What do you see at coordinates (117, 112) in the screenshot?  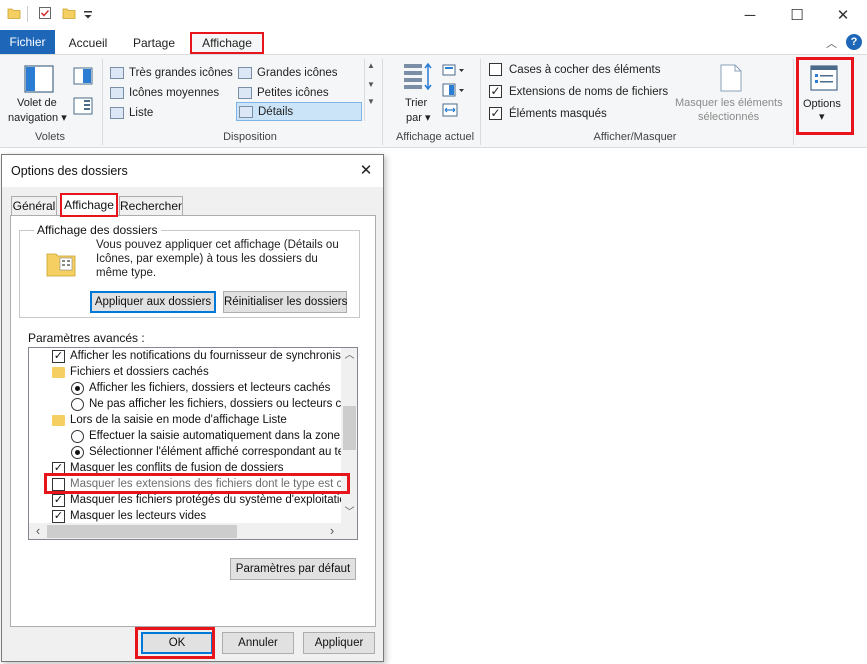 I see `list-icon` at bounding box center [117, 112].